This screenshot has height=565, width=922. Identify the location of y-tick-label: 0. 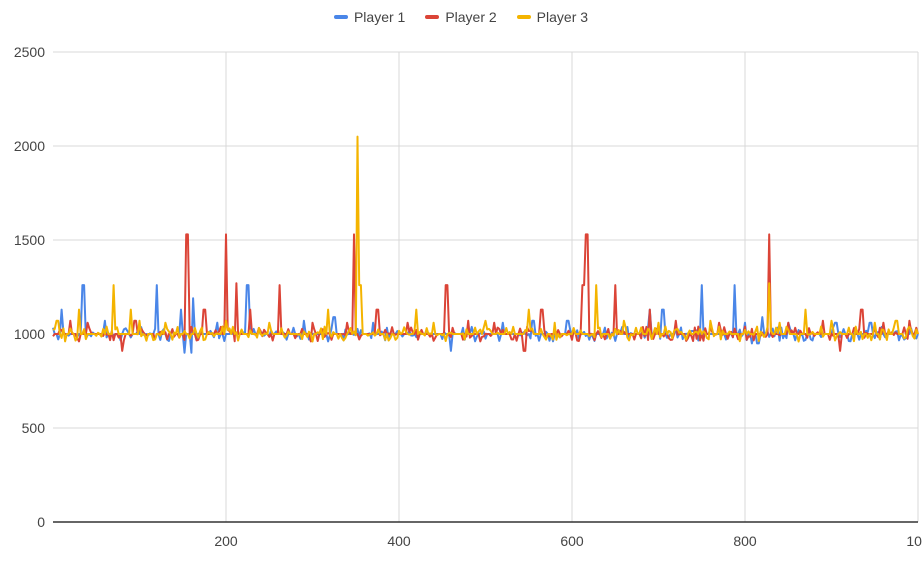
(41, 522).